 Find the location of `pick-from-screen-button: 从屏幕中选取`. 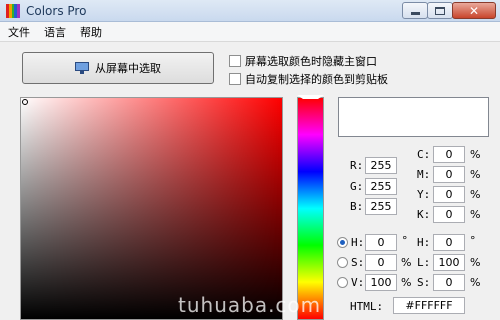

pick-from-screen-button: 从屏幕中选取 is located at coordinates (118, 68).